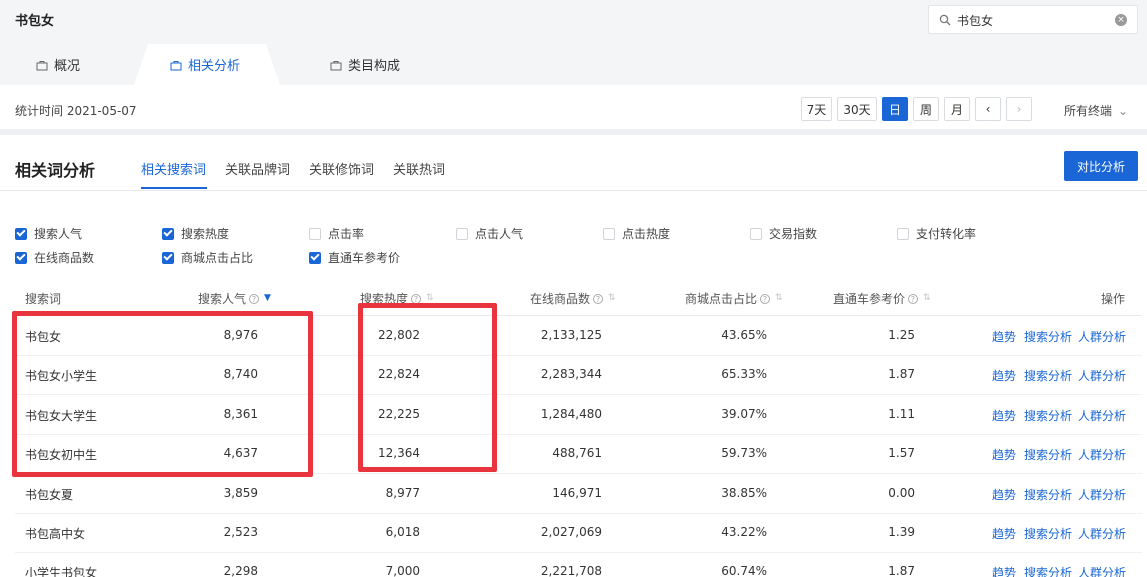  What do you see at coordinates (354, 257) in the screenshot?
I see `metric-ztc-price: 直通车参考价` at bounding box center [354, 257].